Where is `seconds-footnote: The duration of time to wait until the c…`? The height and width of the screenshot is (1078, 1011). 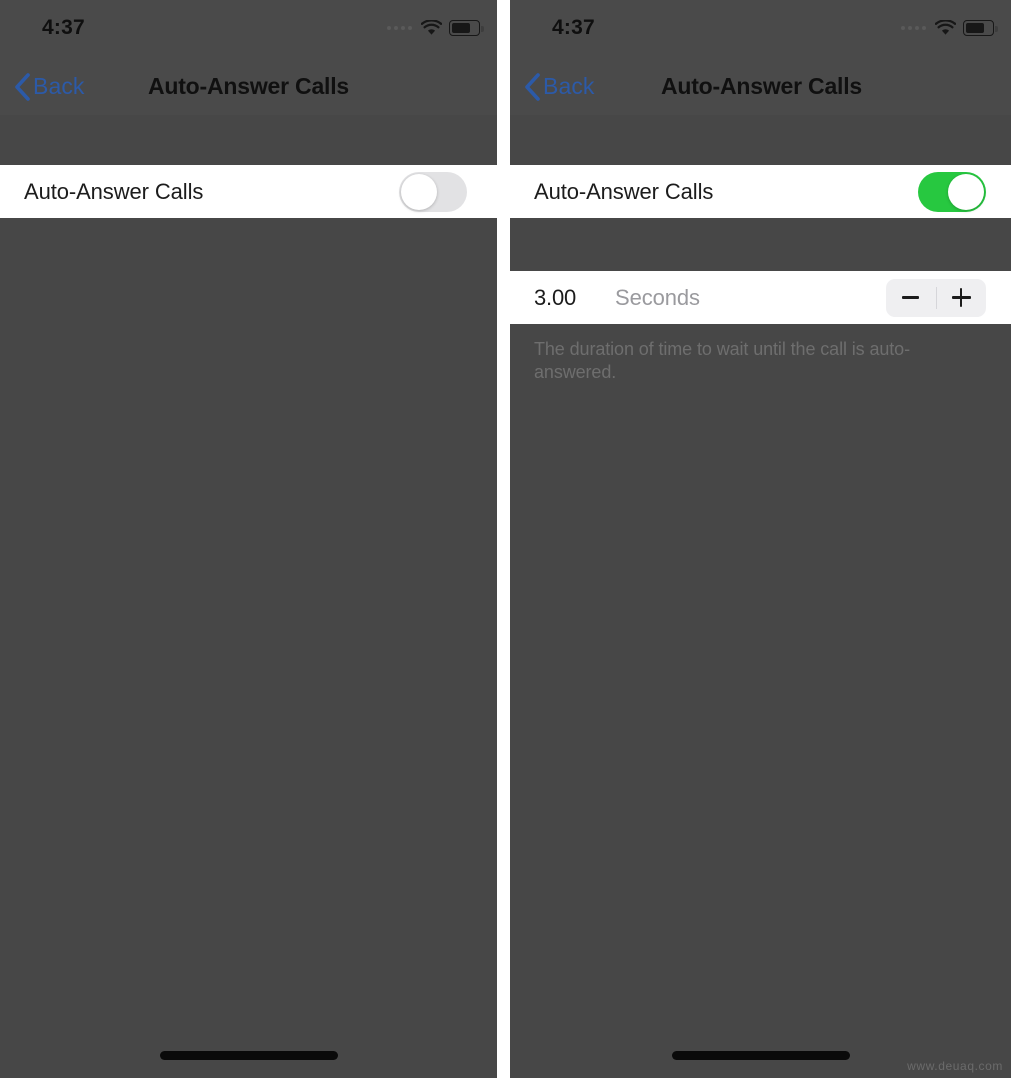
seconds-footnote: The duration of time to wait until the c… is located at coordinates (722, 360).